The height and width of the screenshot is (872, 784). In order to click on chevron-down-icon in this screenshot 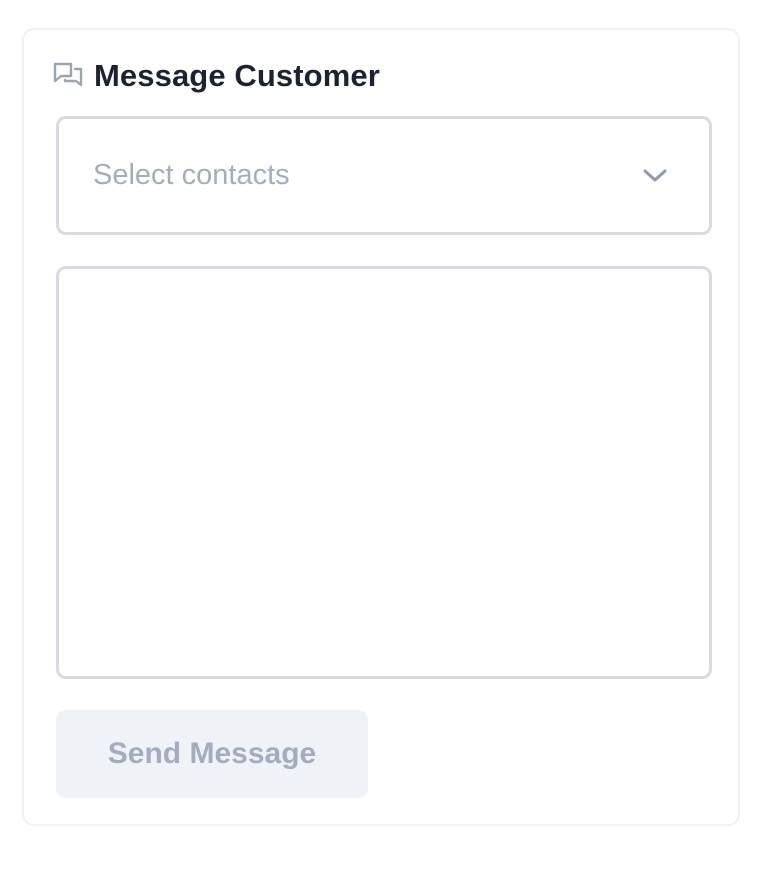, I will do `click(655, 176)`.